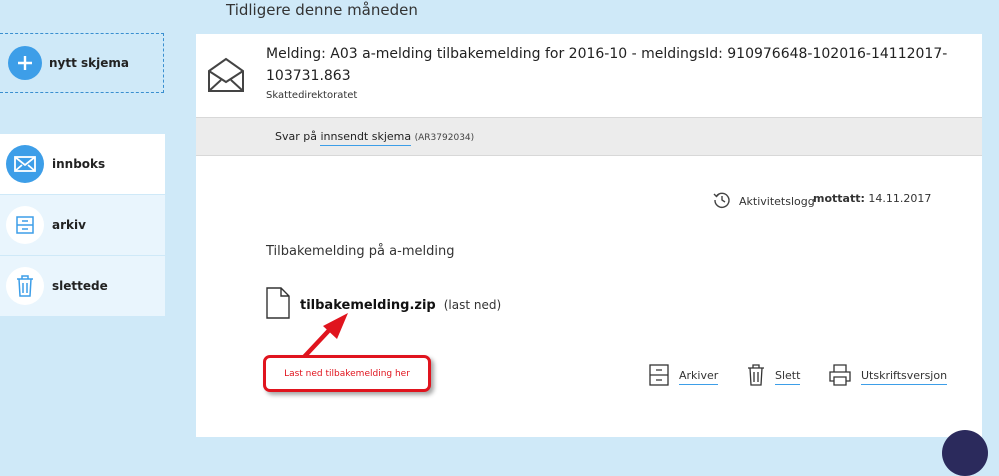 Image resolution: width=999 pixels, height=476 pixels. Describe the element at coordinates (788, 377) in the screenshot. I see `delete-label: Slett` at that location.